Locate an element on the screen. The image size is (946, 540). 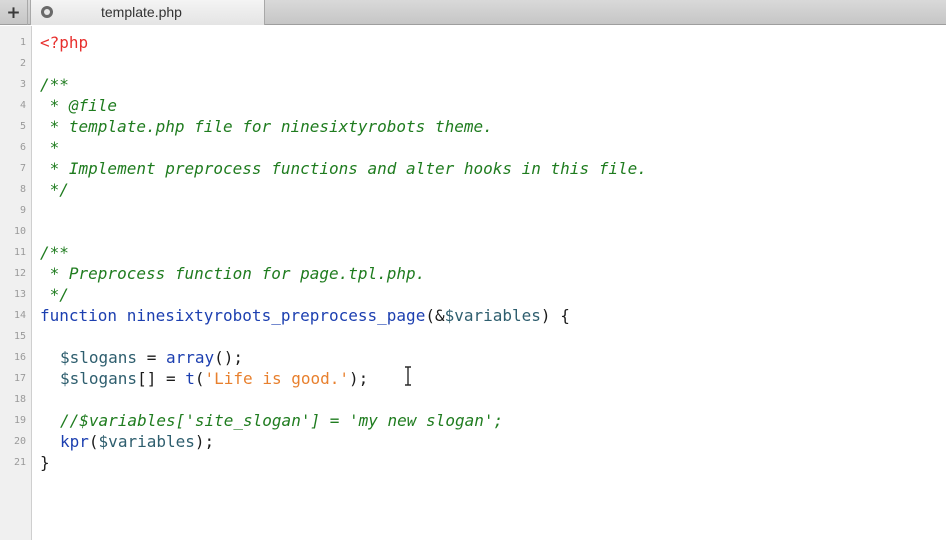
line-number: 12 is located at coordinates (19, 273).